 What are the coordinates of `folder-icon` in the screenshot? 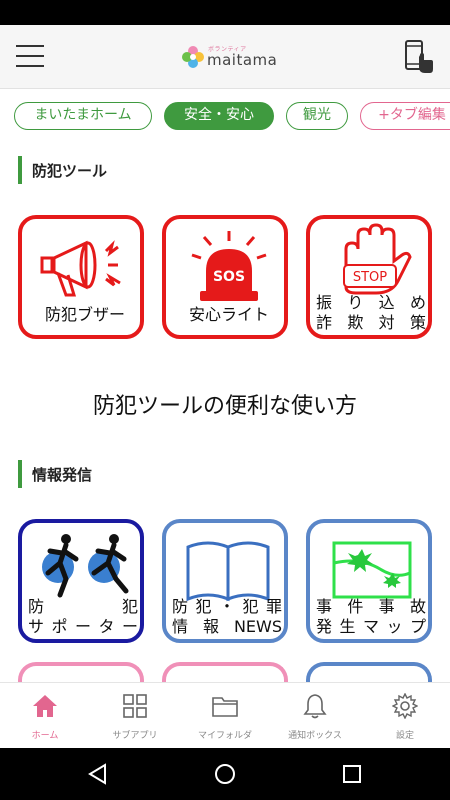 It's located at (225, 707).